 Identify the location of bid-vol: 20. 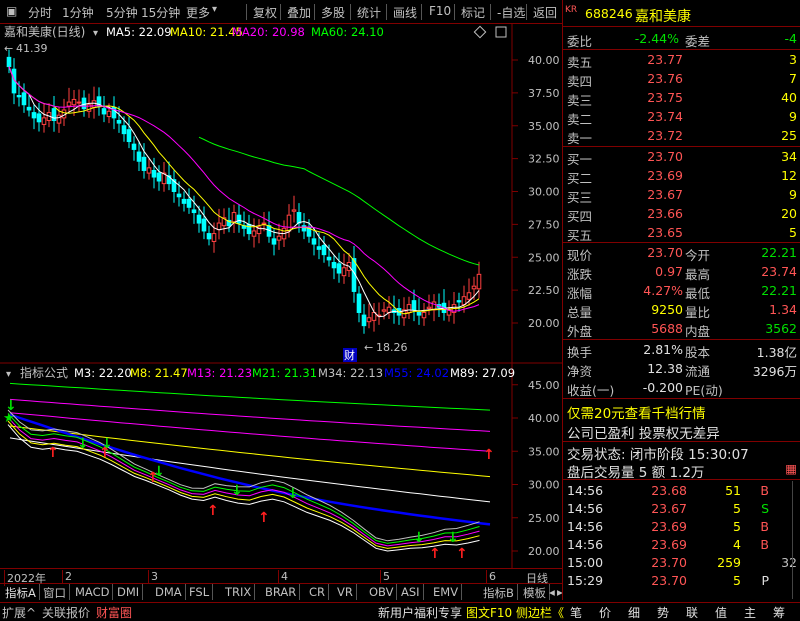
(789, 213).